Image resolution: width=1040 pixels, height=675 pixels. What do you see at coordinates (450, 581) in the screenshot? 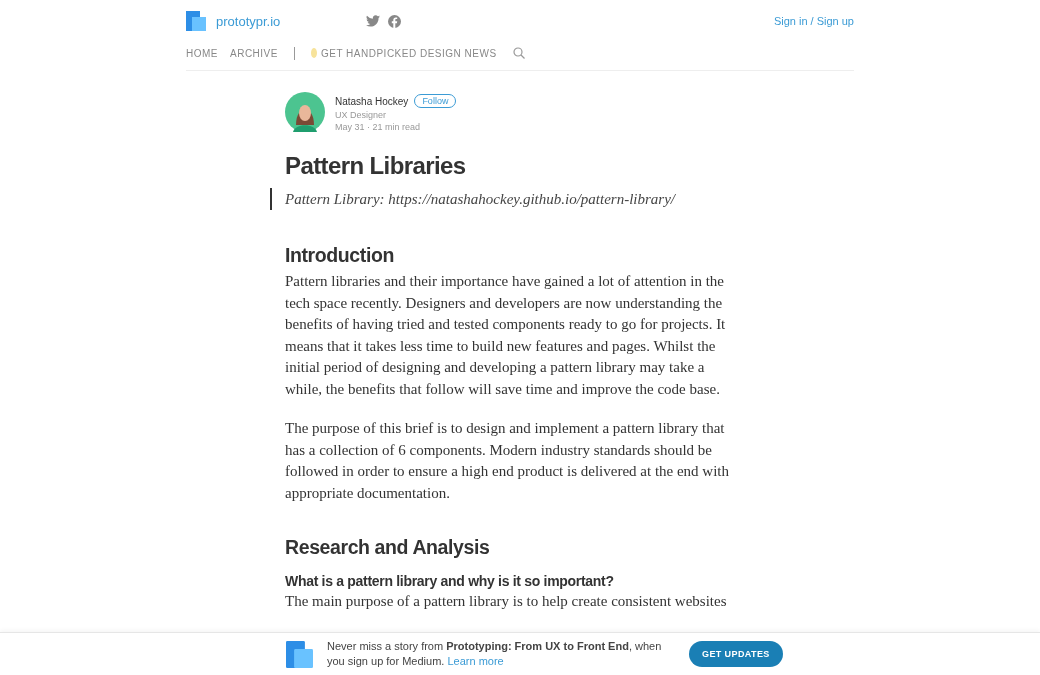
I see `subheading: What is a pattern library and why is it so important?` at bounding box center [450, 581].